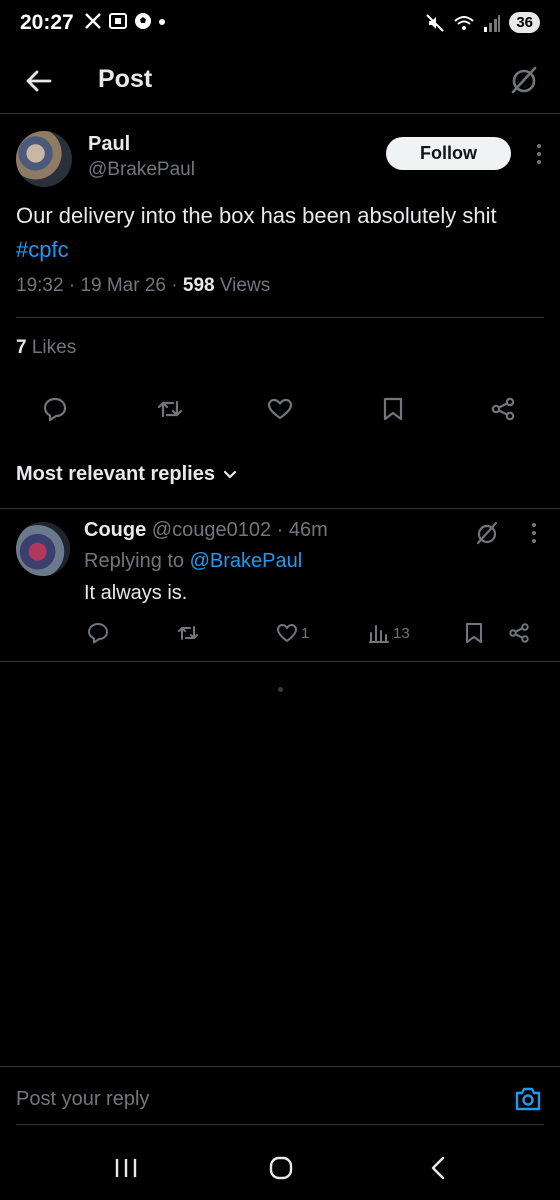 The height and width of the screenshot is (1200, 560). I want to click on likes-summary: 7 Likes, so click(46, 348).